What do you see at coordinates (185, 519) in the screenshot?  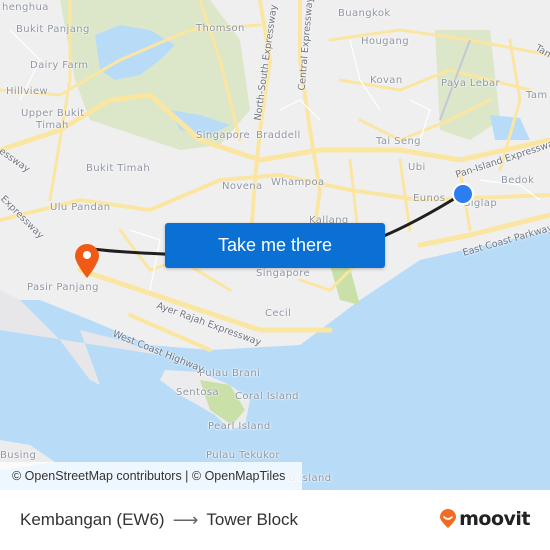 I see `arrow-right-icon: ⟶` at bounding box center [185, 519].